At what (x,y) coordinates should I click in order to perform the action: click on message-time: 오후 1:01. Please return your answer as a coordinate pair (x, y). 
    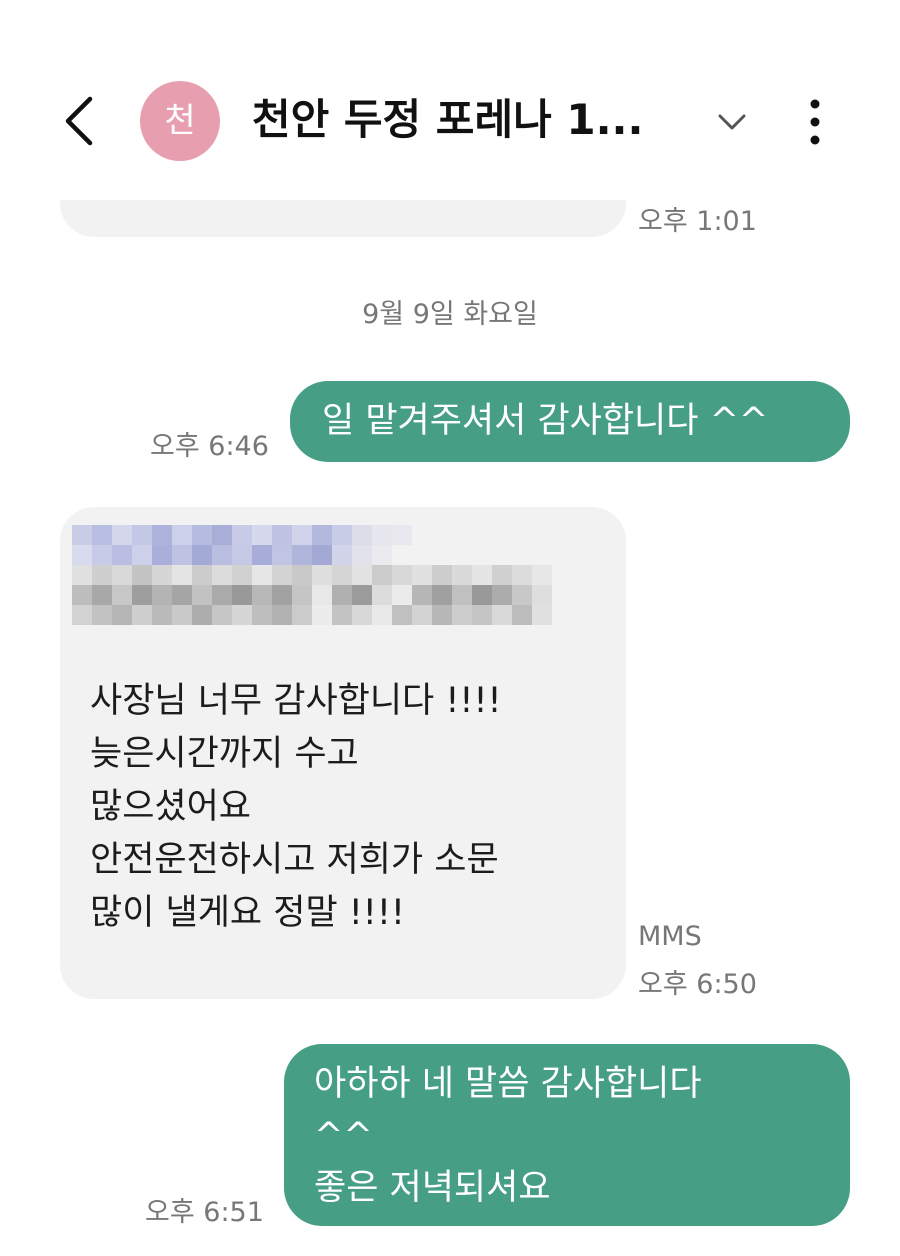
    Looking at the image, I should click on (697, 221).